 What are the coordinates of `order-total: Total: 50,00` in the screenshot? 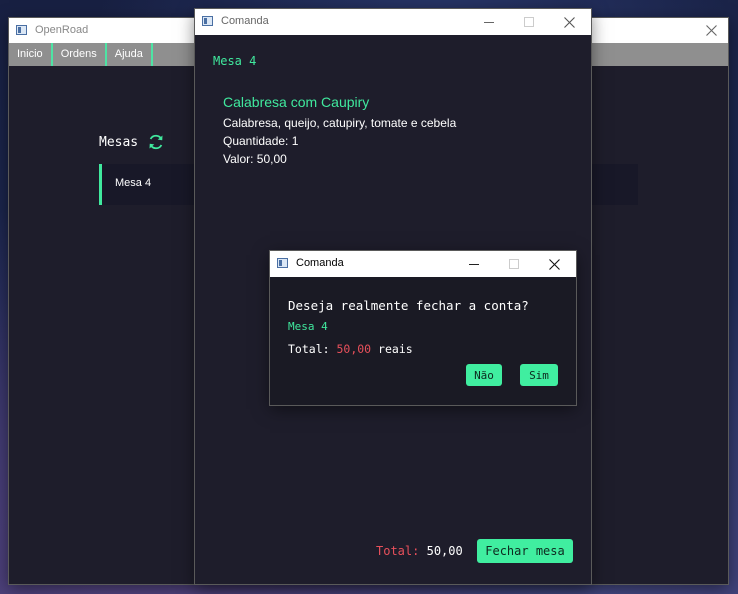 It's located at (419, 551).